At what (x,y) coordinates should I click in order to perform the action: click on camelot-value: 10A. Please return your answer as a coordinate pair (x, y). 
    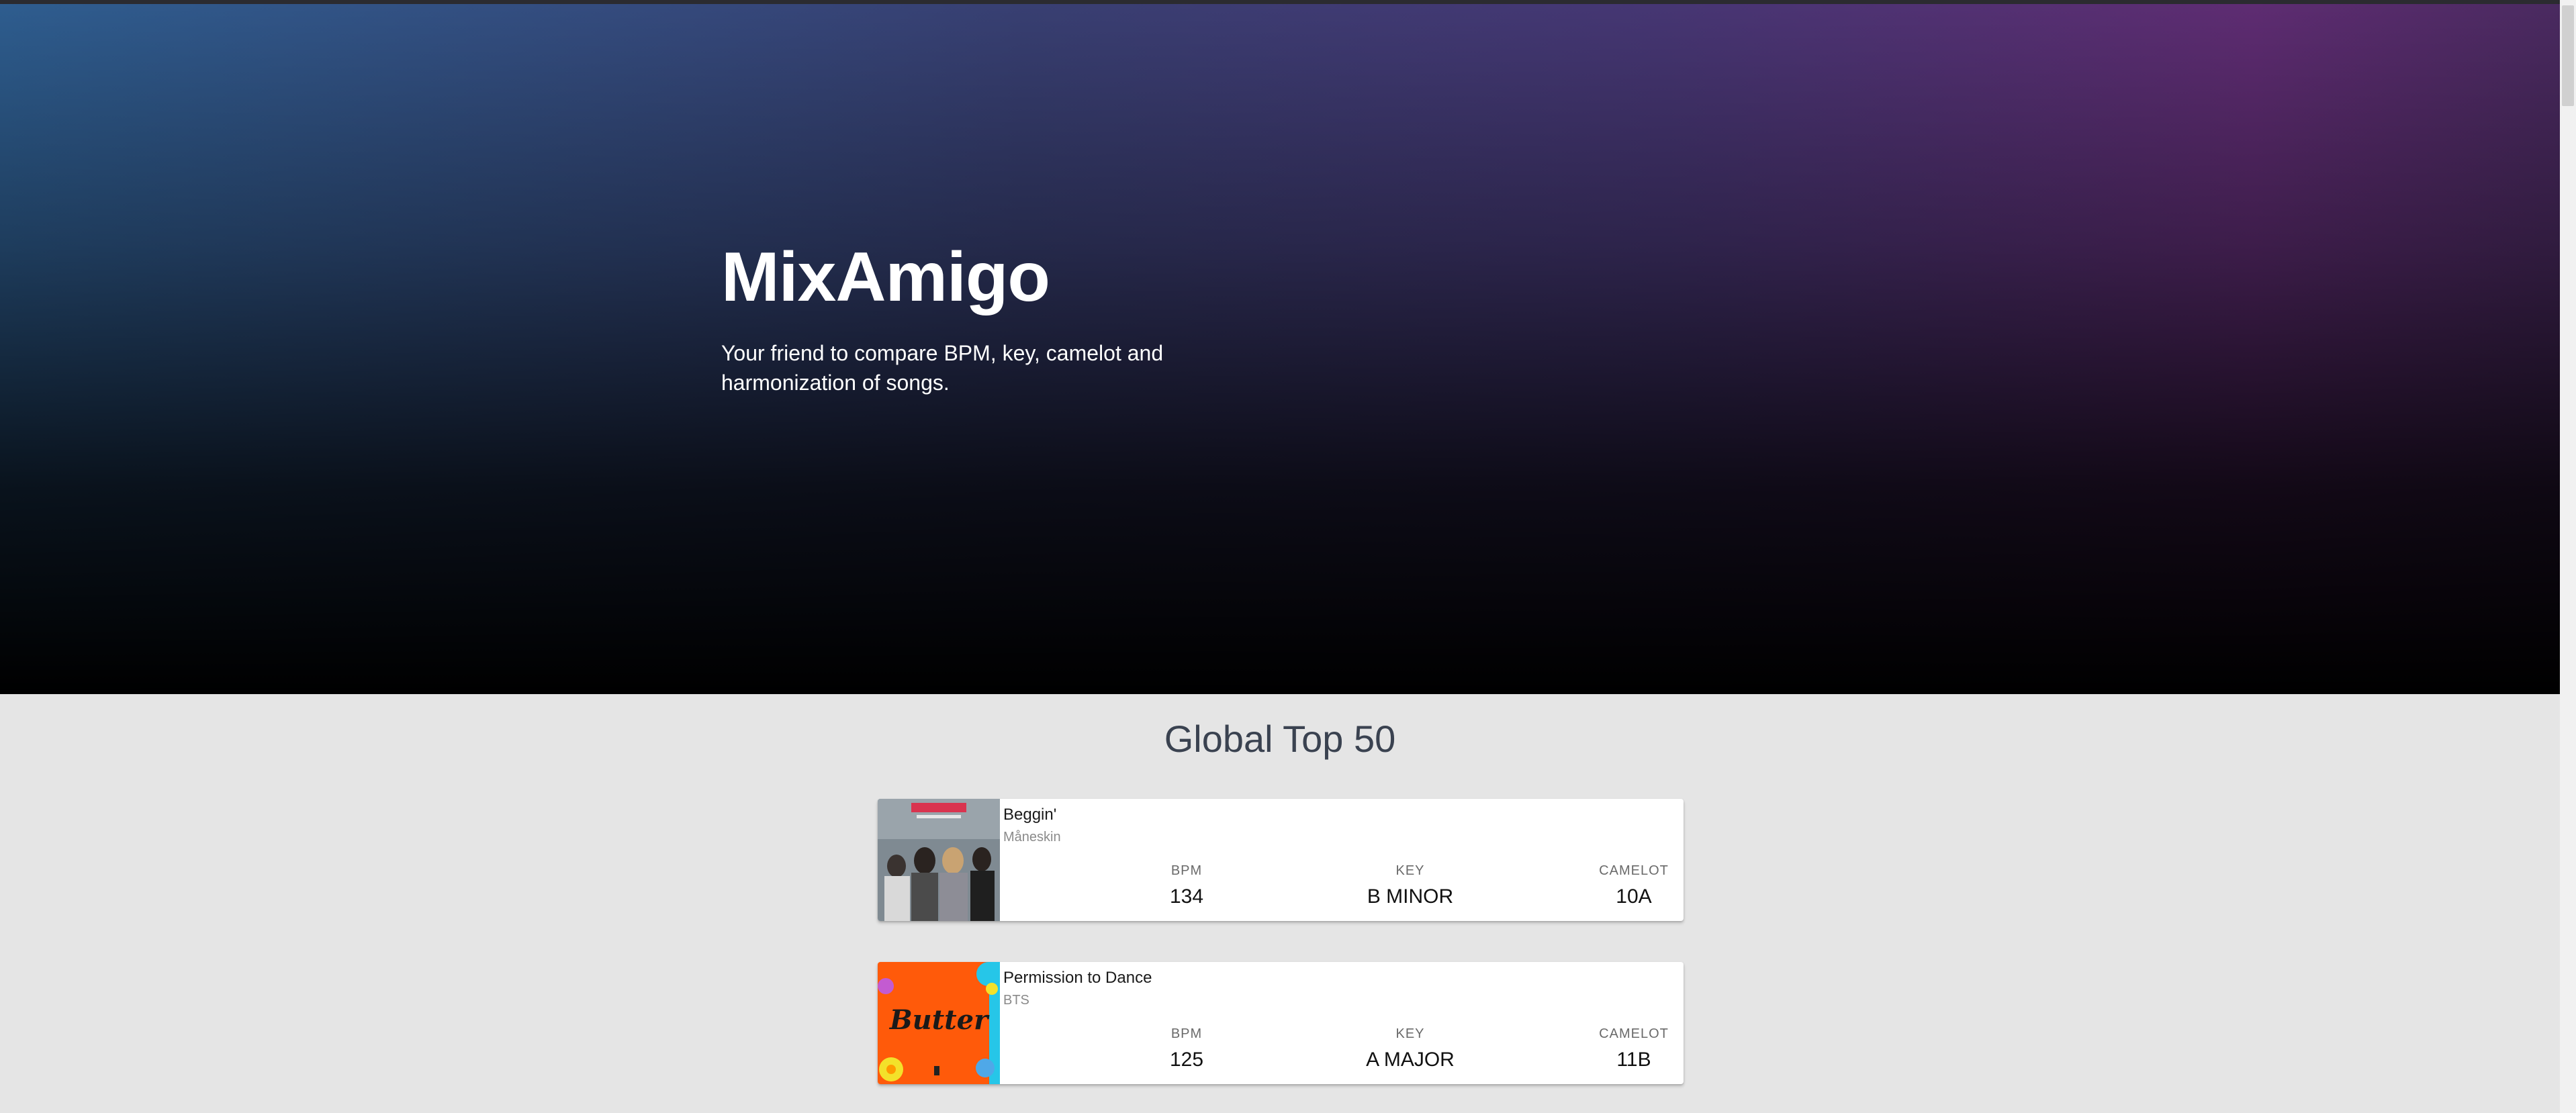
    Looking at the image, I should click on (1634, 896).